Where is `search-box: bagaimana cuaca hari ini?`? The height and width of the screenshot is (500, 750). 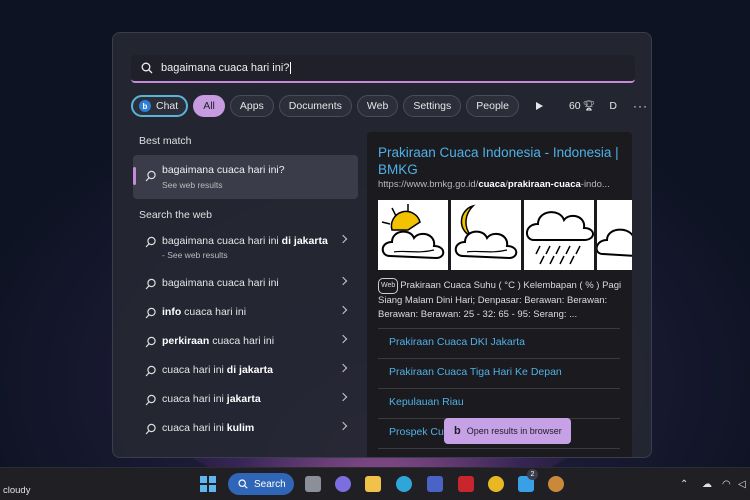 search-box: bagaimana cuaca hari ini? is located at coordinates (383, 69).